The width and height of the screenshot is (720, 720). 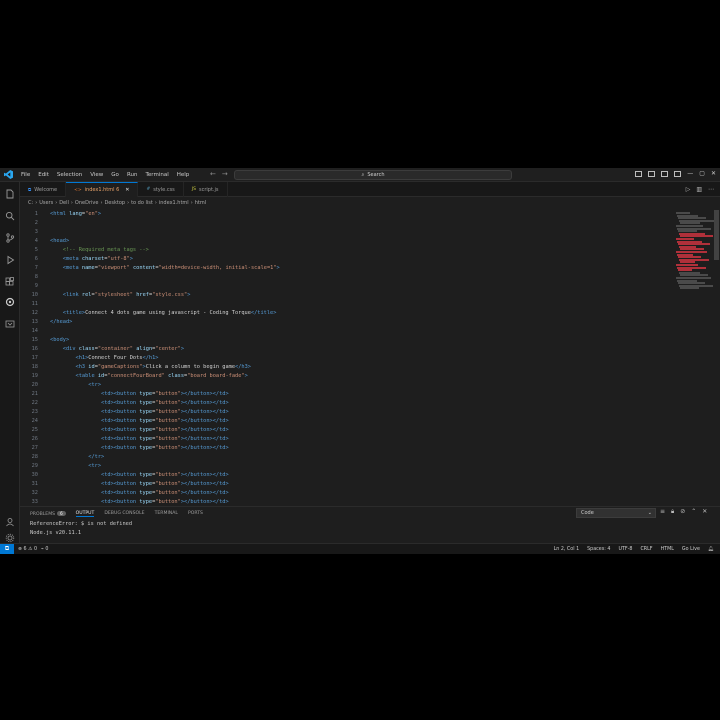 What do you see at coordinates (174, 203) in the screenshot?
I see `breadcrumb-item: index1.html` at bounding box center [174, 203].